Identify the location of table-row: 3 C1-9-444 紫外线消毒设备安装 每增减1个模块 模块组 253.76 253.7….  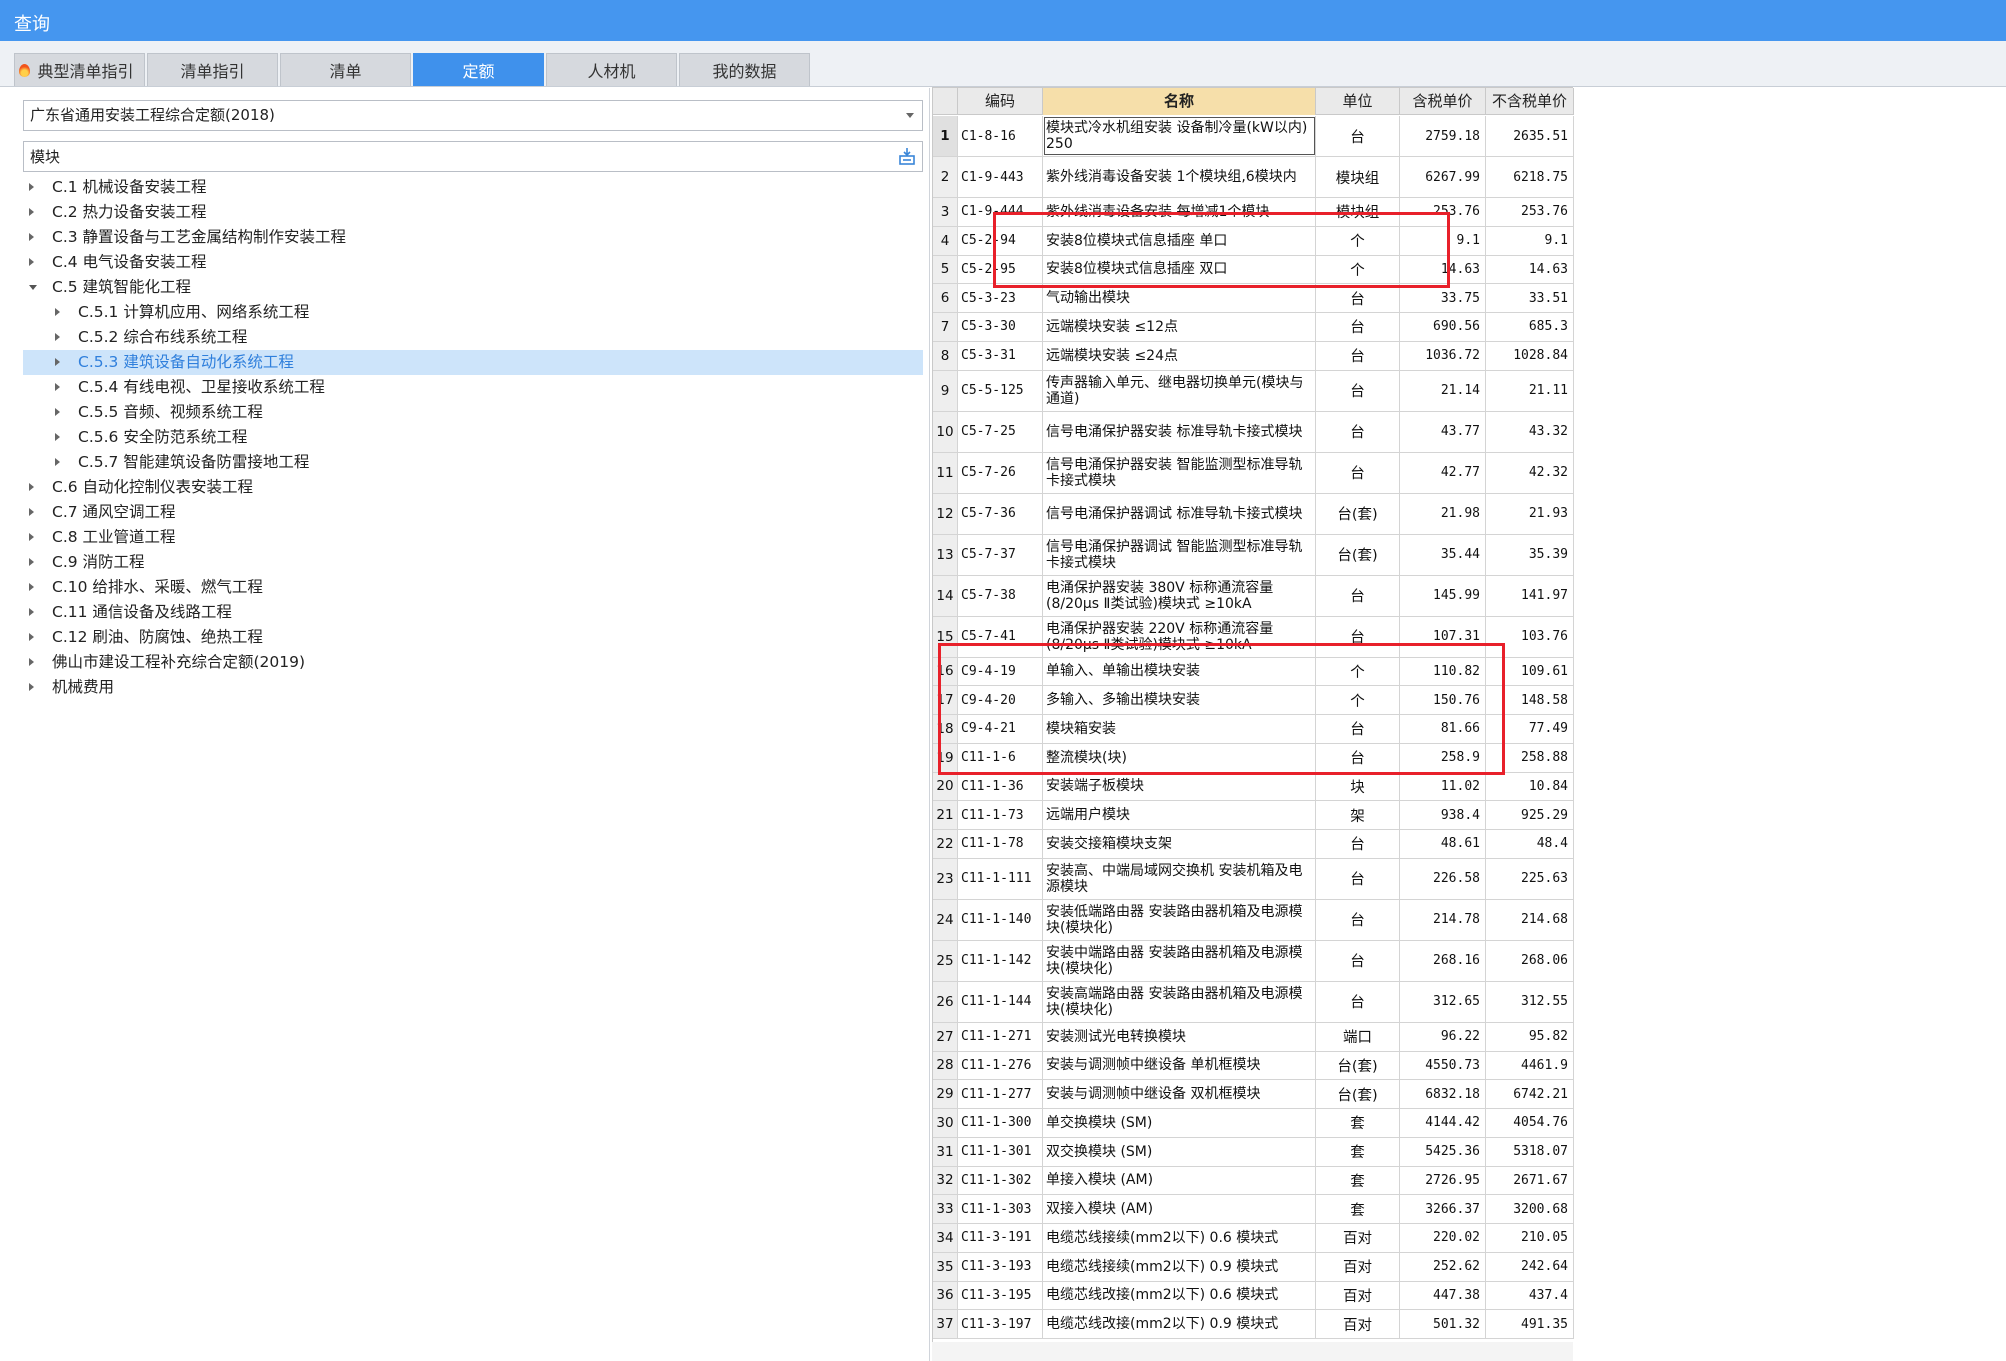
(1253, 212).